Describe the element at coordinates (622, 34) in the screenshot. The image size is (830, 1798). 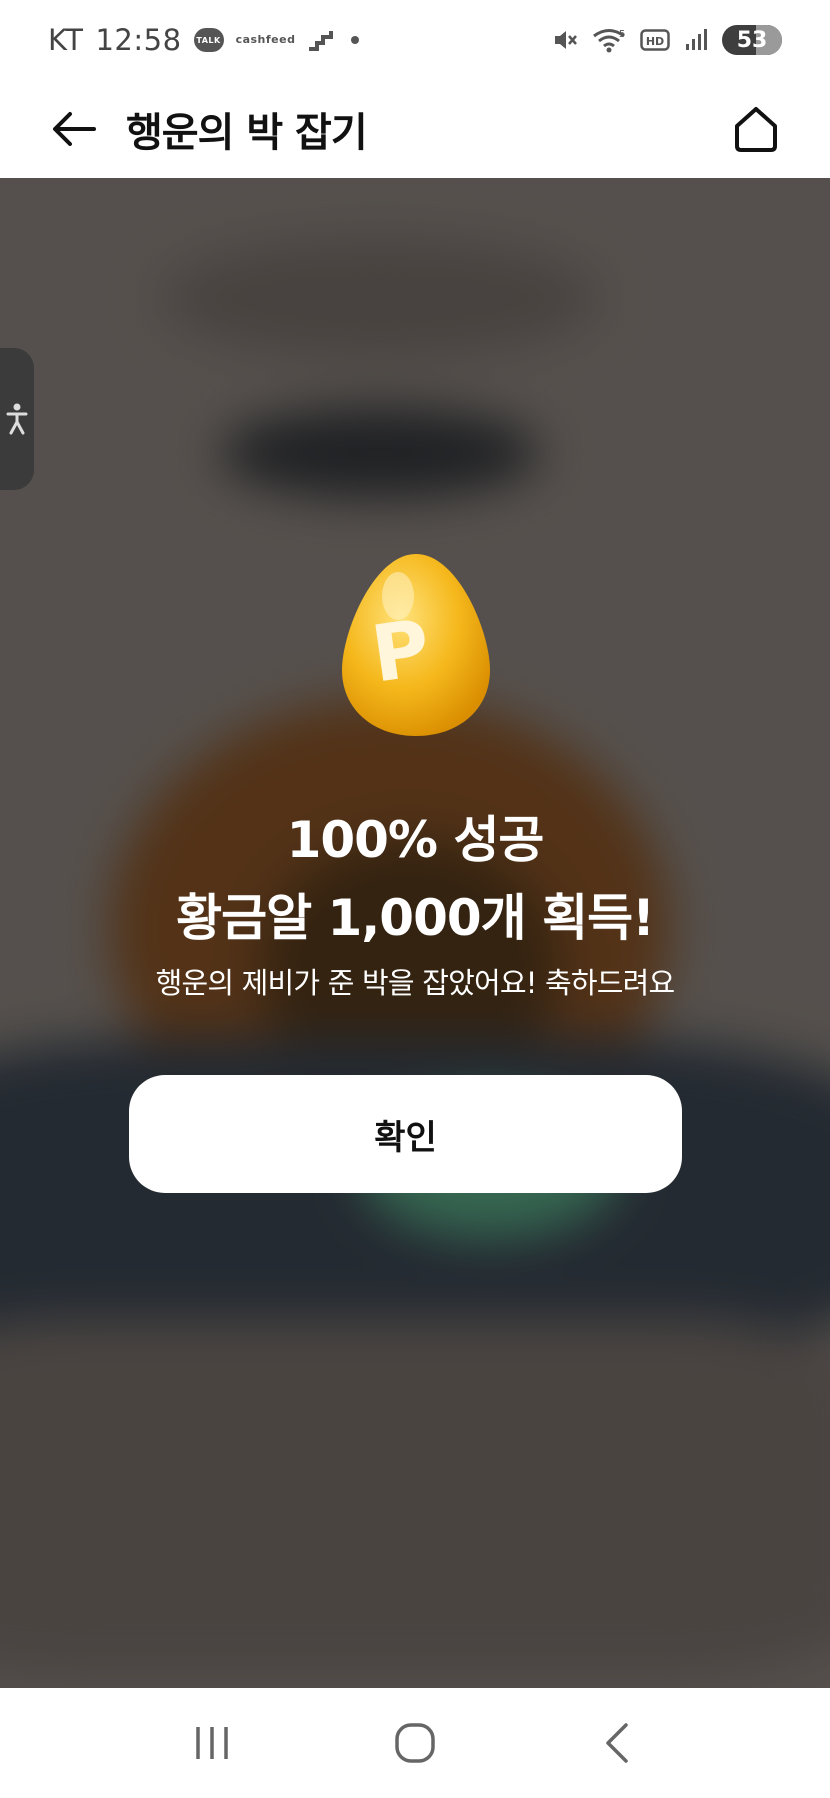
I see `network-label: 5` at that location.